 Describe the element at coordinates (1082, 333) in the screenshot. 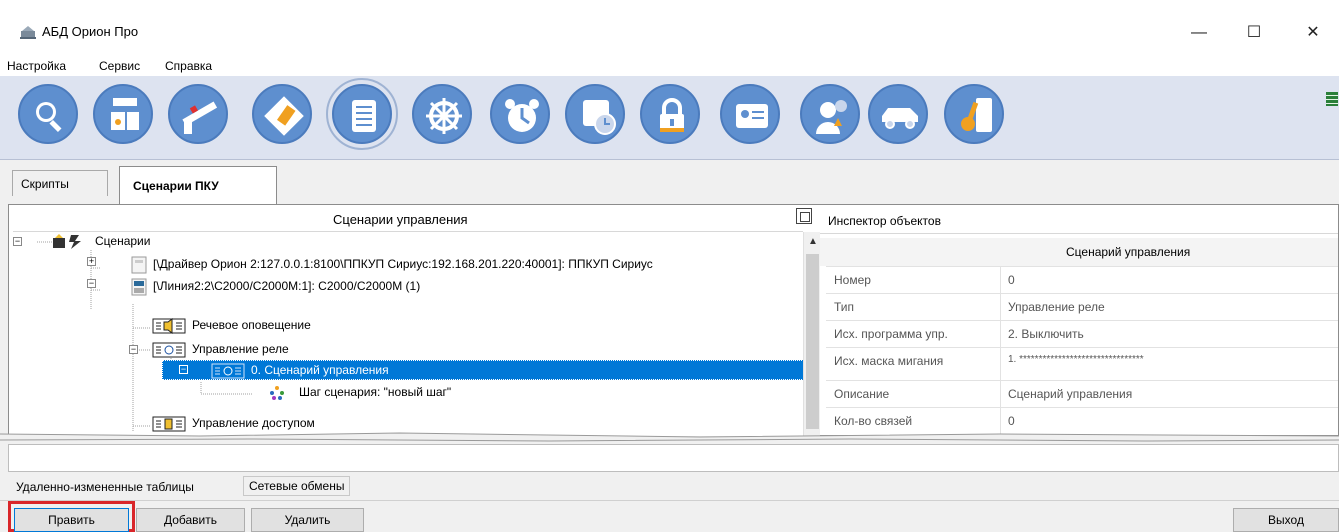

I see `prop-row-control-program: Исх. программа упр. 2. Выключить` at that location.